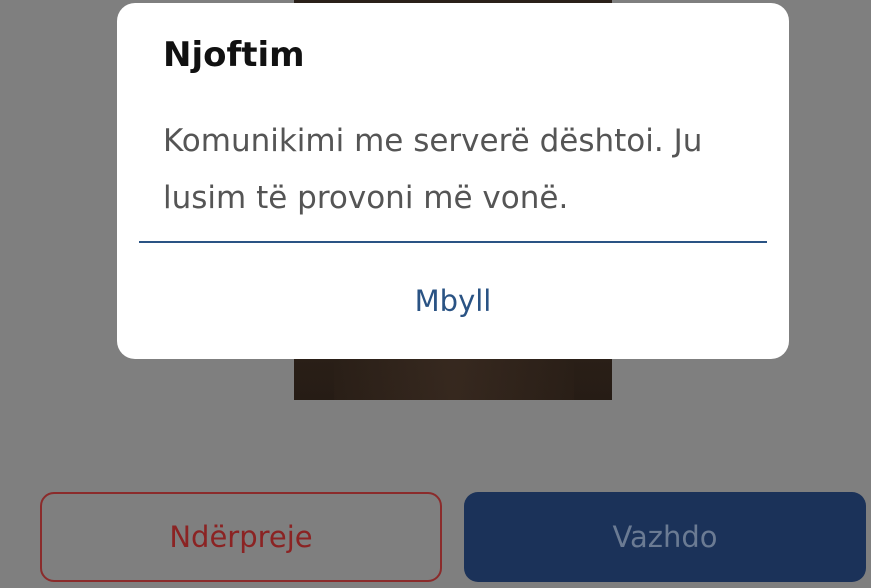 The height and width of the screenshot is (588, 871). I want to click on continue-button: Vazhdo, so click(665, 537).